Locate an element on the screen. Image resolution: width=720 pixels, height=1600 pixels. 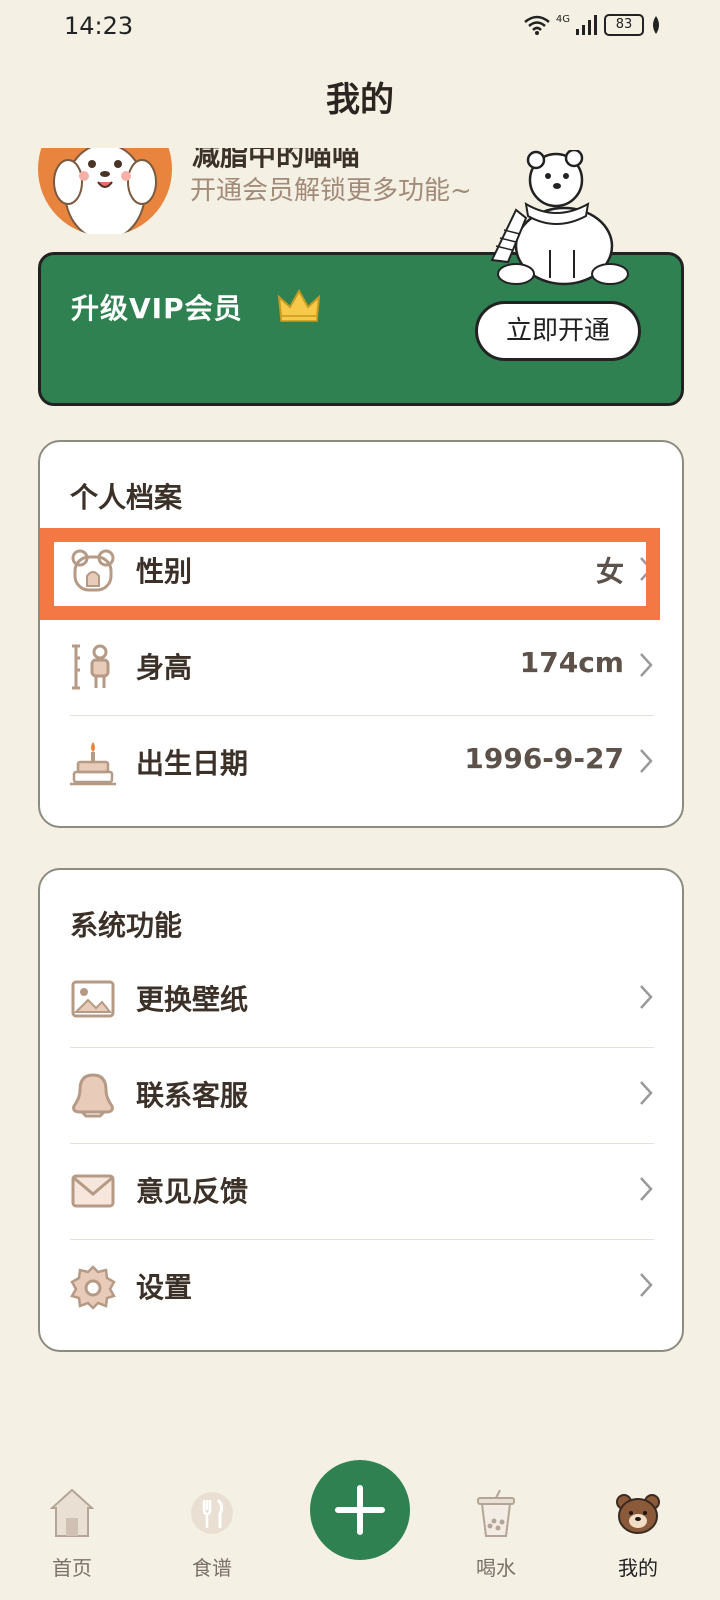
activate-vip-button: 立即开通 is located at coordinates (558, 331).